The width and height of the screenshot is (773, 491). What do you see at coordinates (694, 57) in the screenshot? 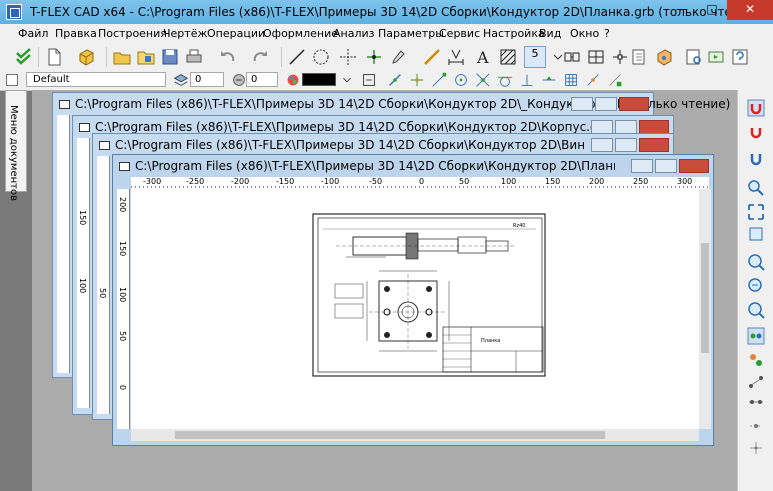
I see `preview-icon` at bounding box center [694, 57].